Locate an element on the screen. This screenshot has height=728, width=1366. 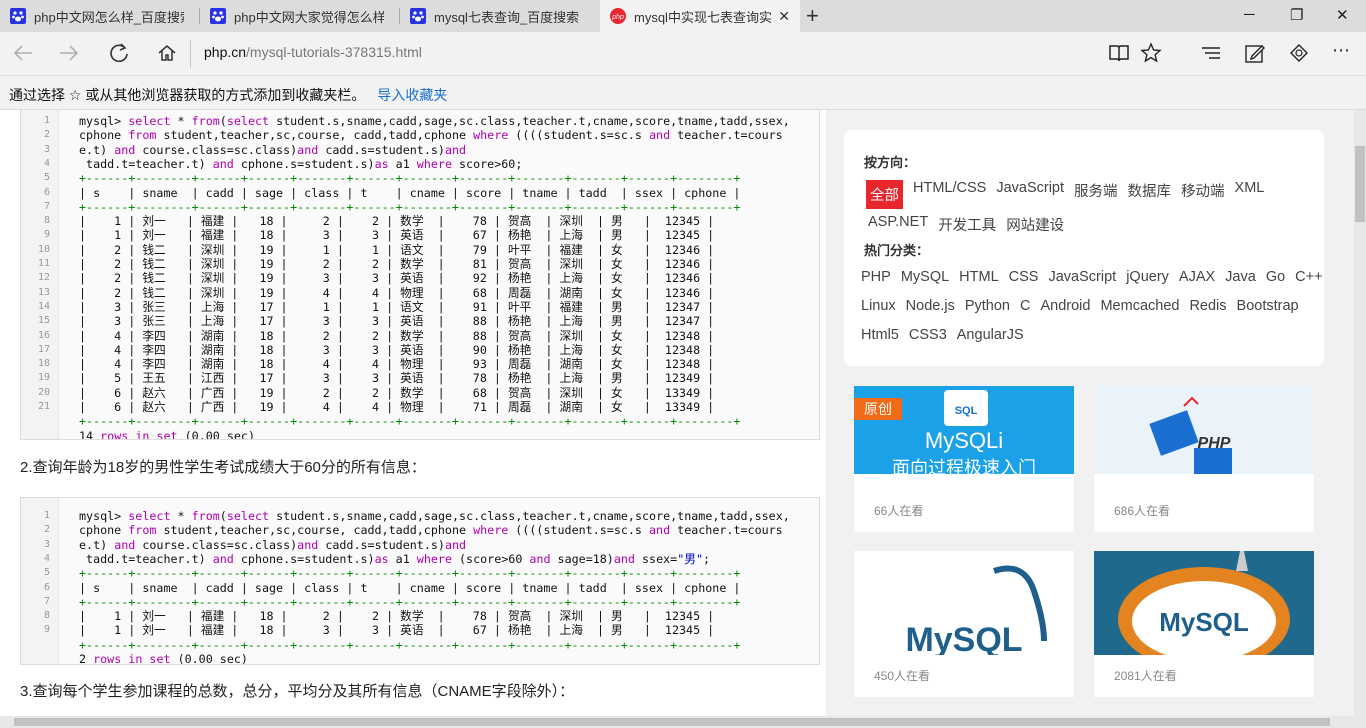
category-link: Memcached is located at coordinates (1139, 306).